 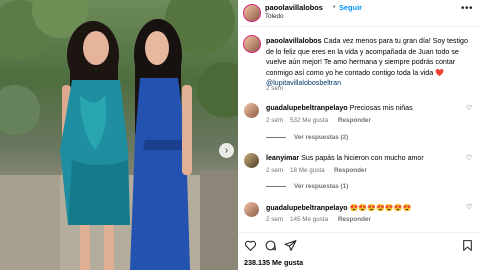 What do you see at coordinates (294, 7) in the screenshot?
I see `author-username: paoolavillalobos` at bounding box center [294, 7].